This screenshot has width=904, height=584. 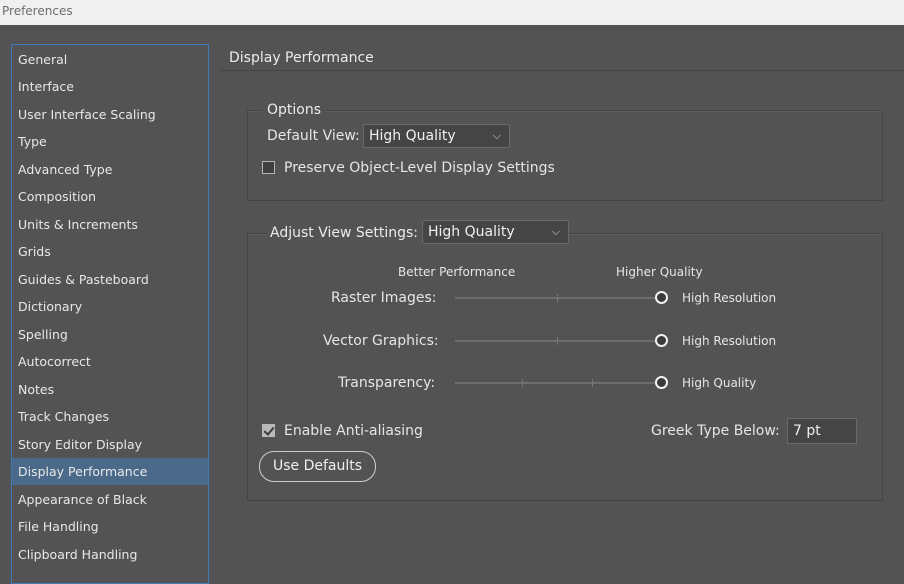 What do you see at coordinates (110, 196) in the screenshot?
I see `sidebar-item-composition: Composition` at bounding box center [110, 196].